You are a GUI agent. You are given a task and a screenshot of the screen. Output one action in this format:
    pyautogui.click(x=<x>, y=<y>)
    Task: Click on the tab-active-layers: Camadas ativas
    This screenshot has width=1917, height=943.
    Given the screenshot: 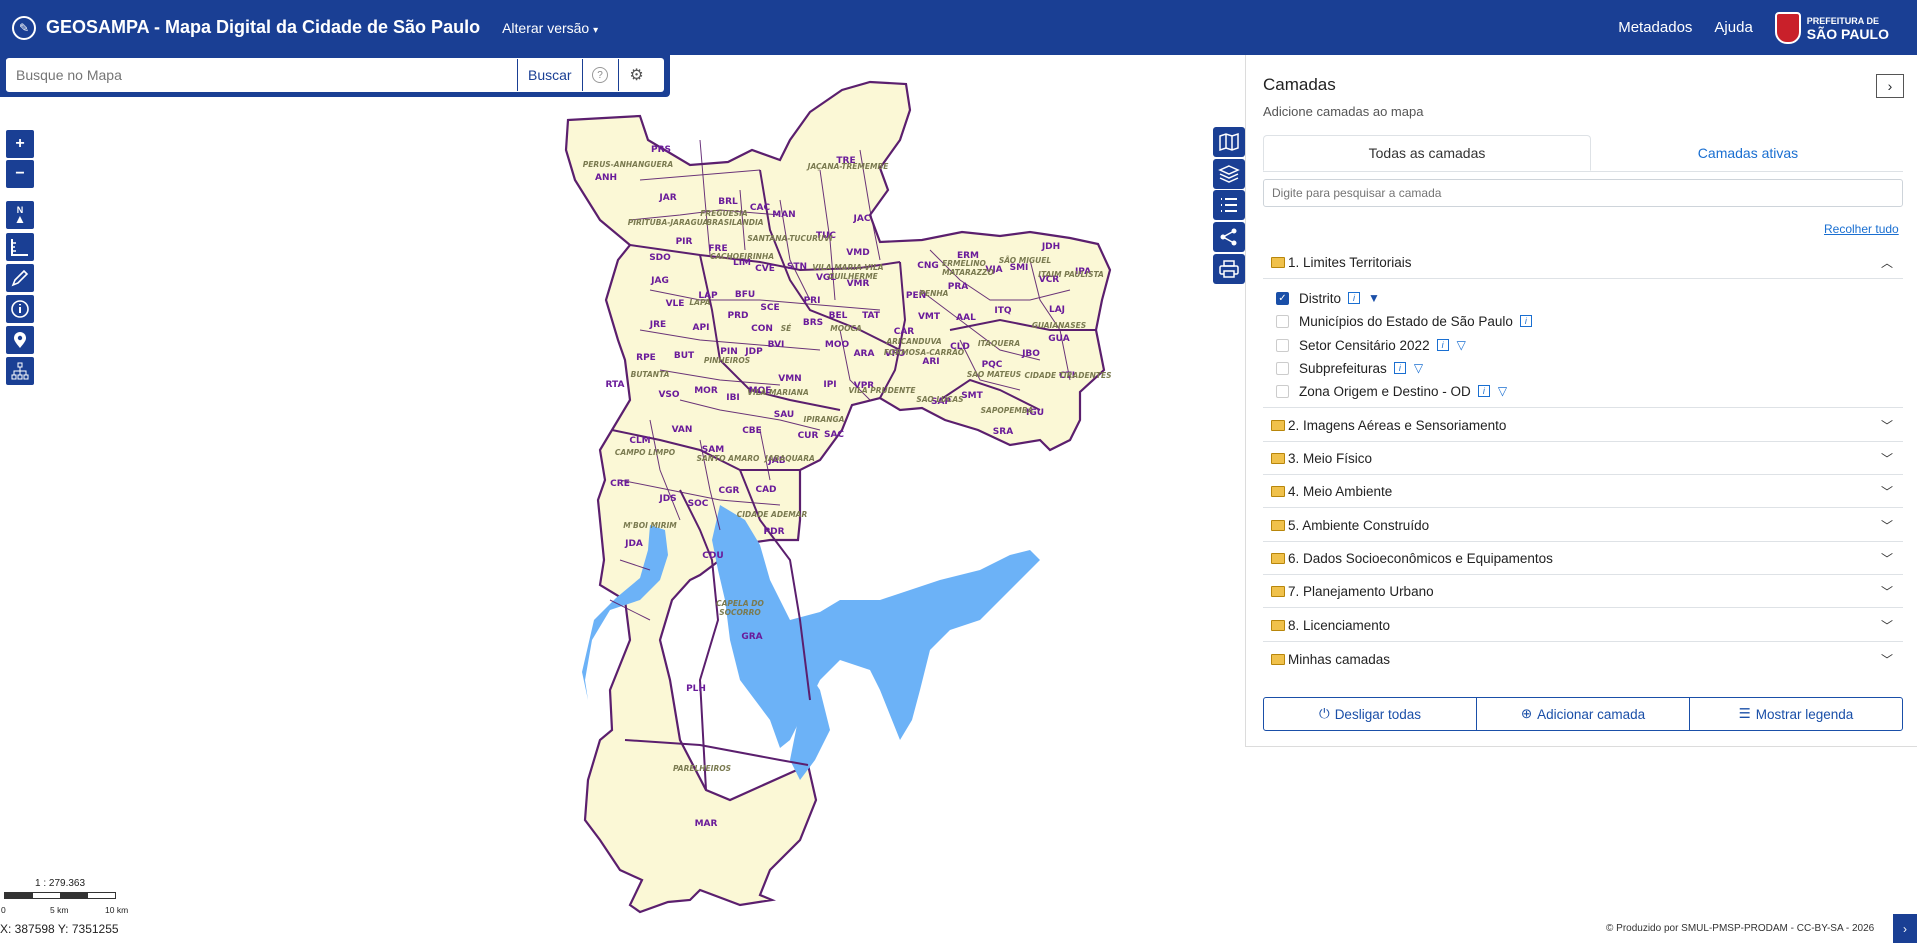 What is the action you would take?
    pyautogui.click(x=1748, y=153)
    